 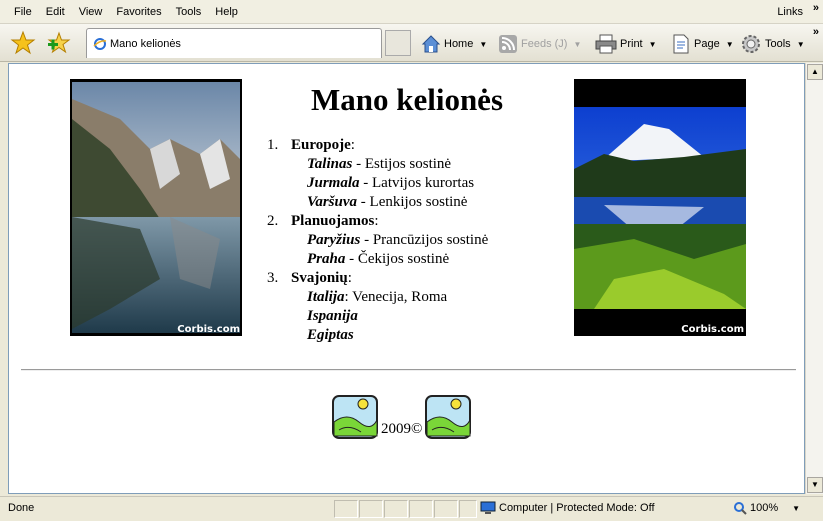 I want to click on feeds-button: Feeds (J) ▼, so click(x=539, y=44).